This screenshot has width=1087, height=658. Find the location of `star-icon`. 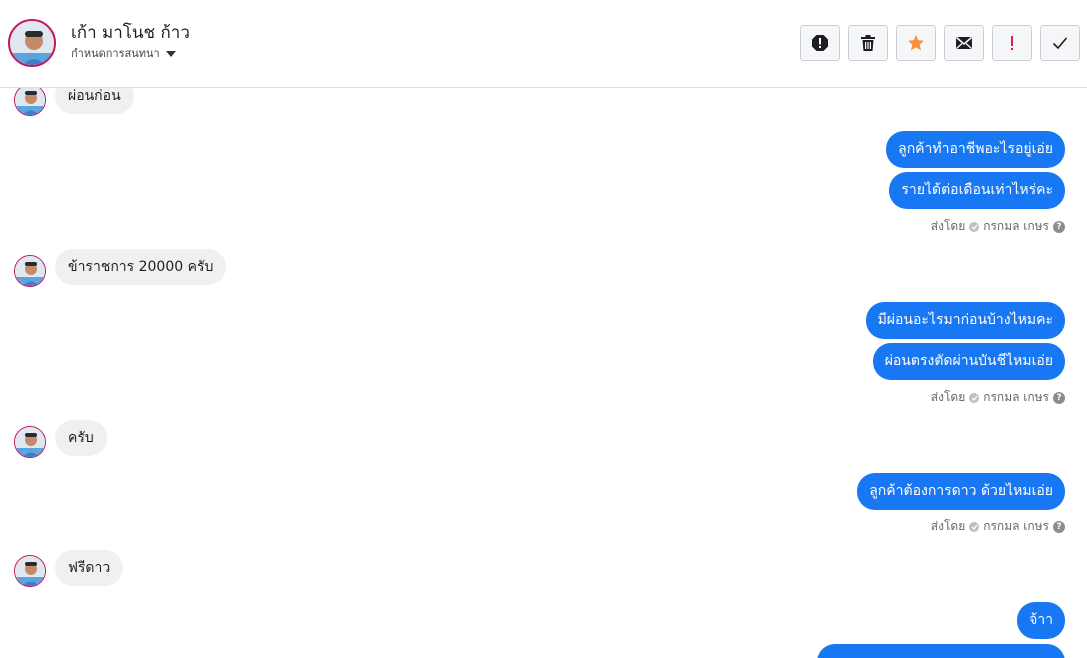

star-icon is located at coordinates (916, 43).